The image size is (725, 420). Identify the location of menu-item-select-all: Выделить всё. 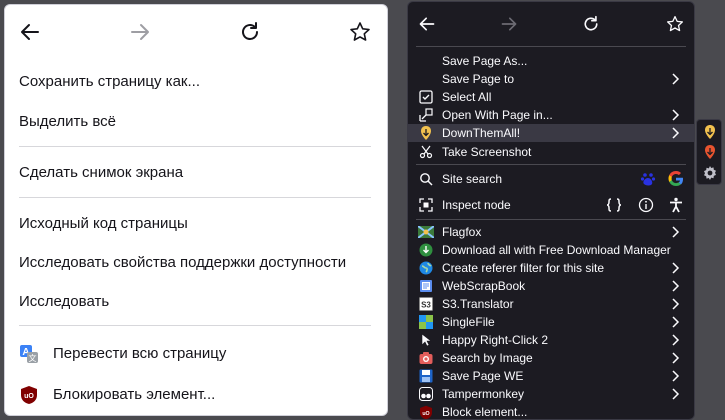
(67, 122).